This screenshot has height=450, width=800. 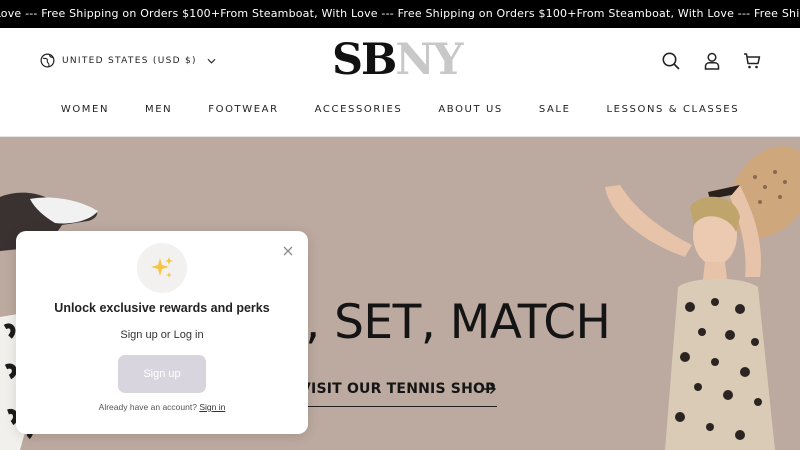 I want to click on logo-secondary-text: NY, so click(x=429, y=60).